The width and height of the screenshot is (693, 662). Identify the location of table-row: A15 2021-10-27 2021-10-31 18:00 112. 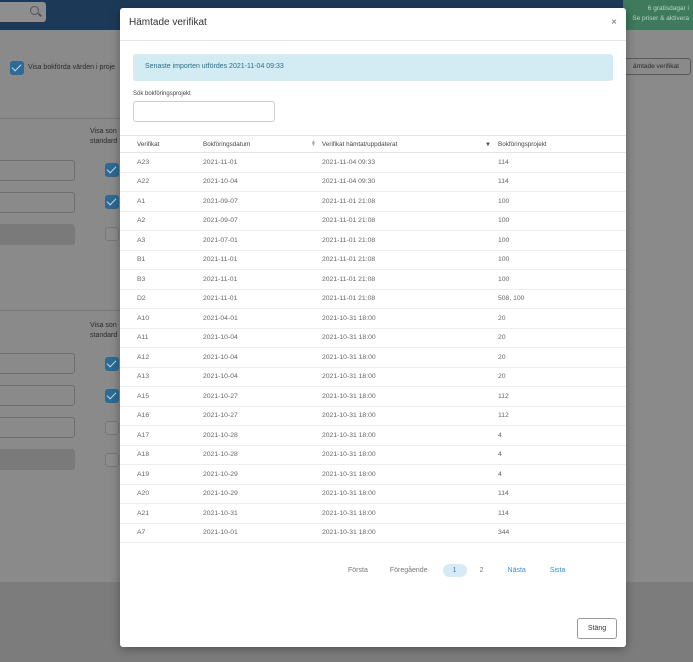
(373, 396).